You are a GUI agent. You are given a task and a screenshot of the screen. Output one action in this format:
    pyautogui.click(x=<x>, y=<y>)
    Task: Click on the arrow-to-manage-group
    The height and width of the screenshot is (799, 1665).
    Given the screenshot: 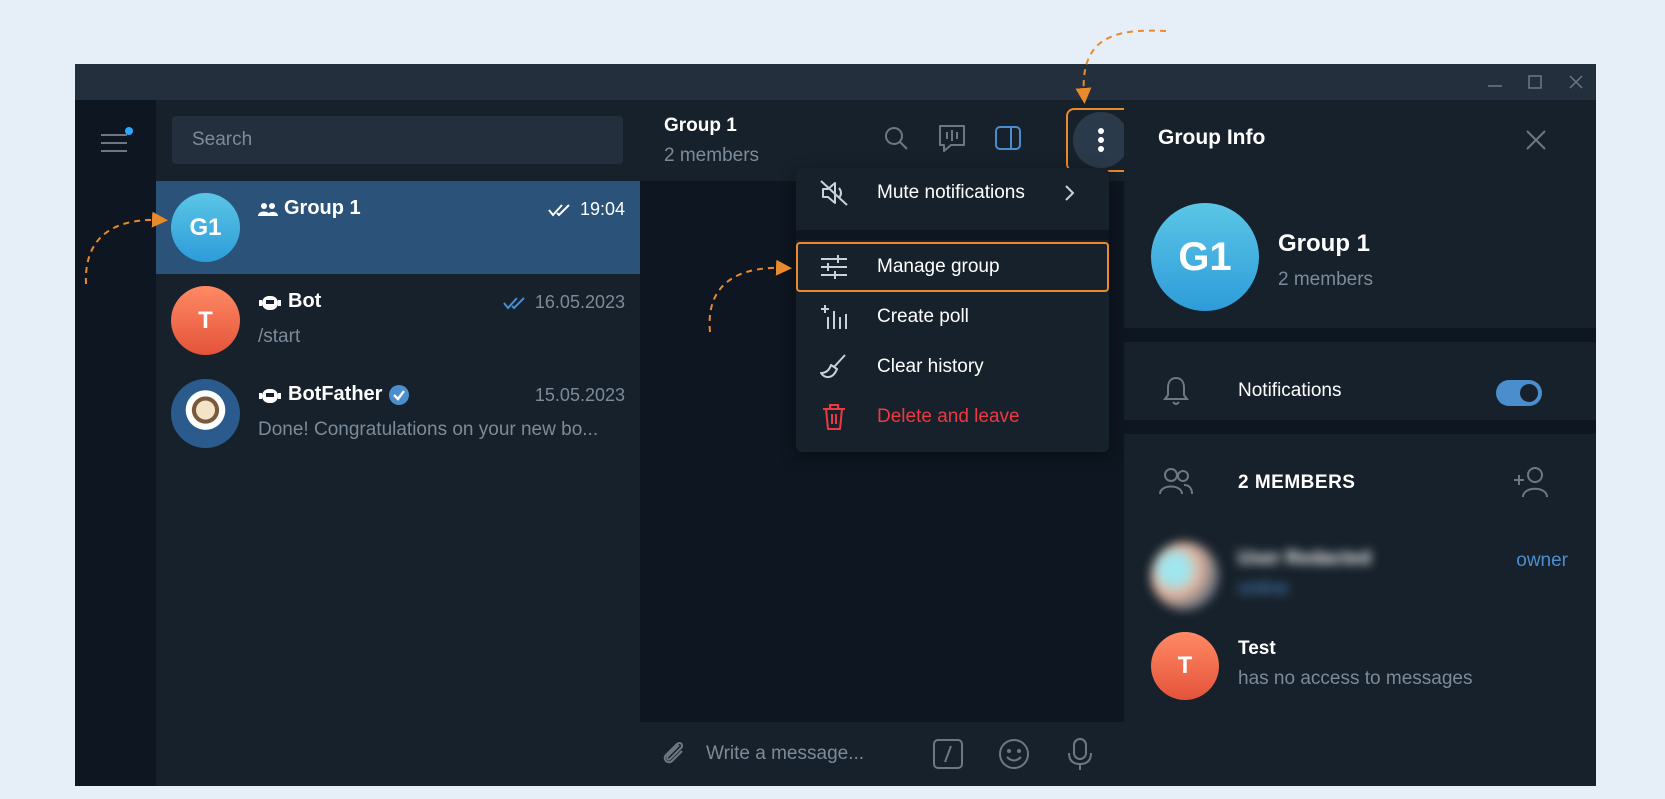 What is the action you would take?
    pyautogui.click(x=750, y=296)
    